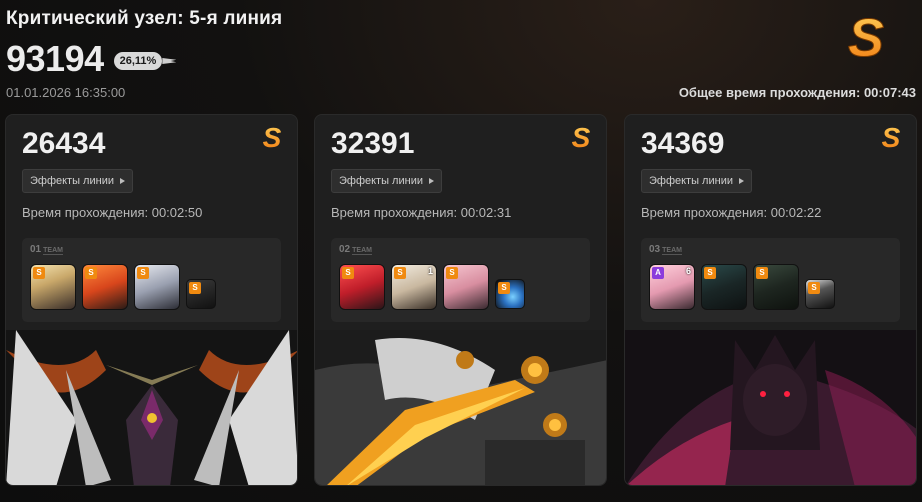 This screenshot has height=502, width=922. I want to click on team-panel: 02 TEAM S S1 S S, so click(460, 280).